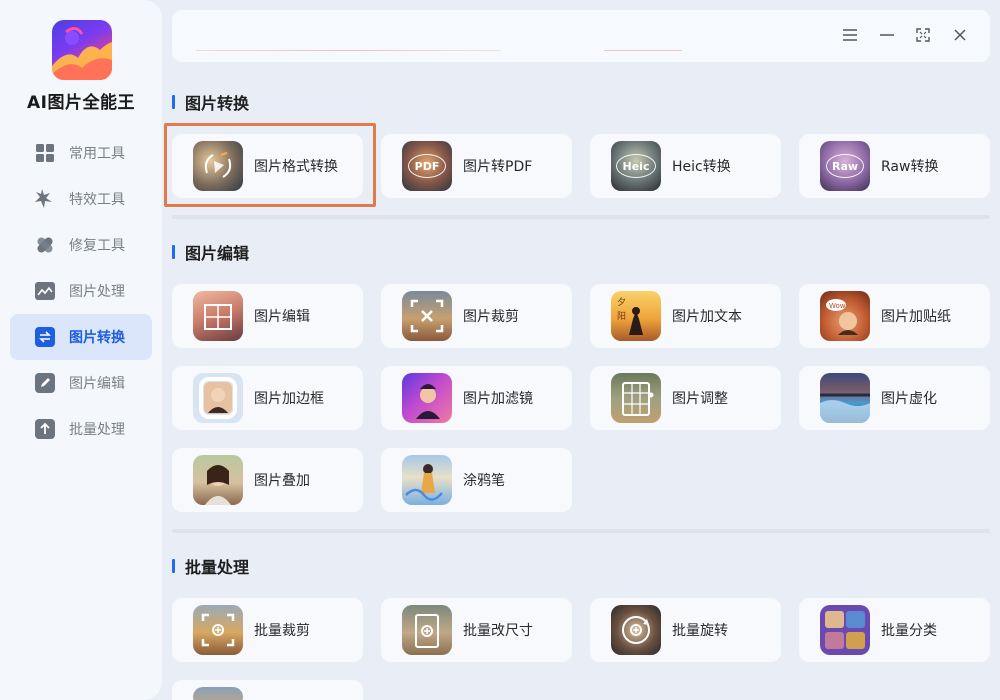 This screenshot has width=1000, height=700. What do you see at coordinates (45, 291) in the screenshot?
I see `image-icon` at bounding box center [45, 291].